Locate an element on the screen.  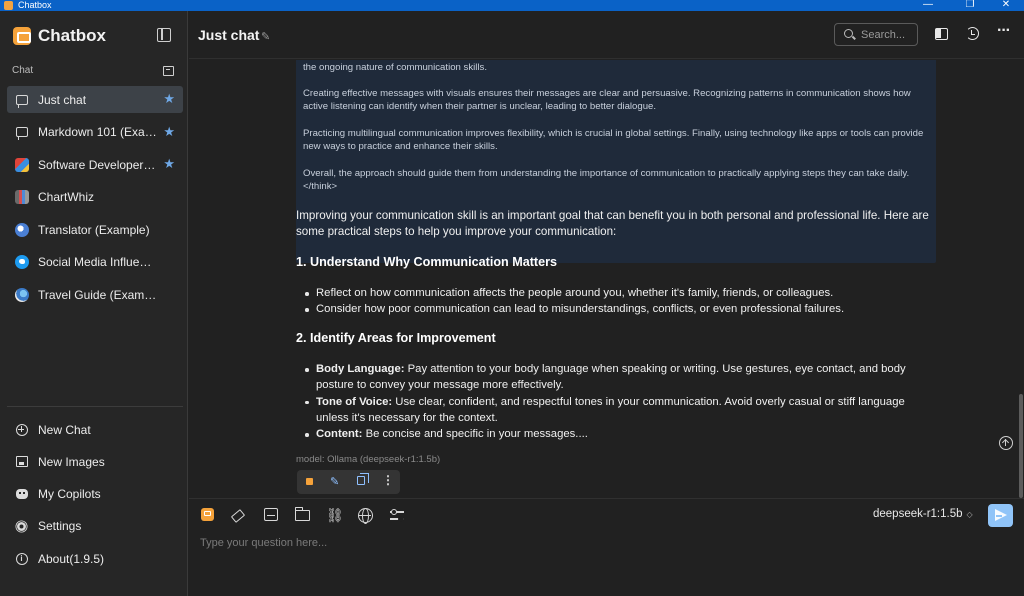
edit-pencil-icon: ✎ is located at coordinates (337, 482).